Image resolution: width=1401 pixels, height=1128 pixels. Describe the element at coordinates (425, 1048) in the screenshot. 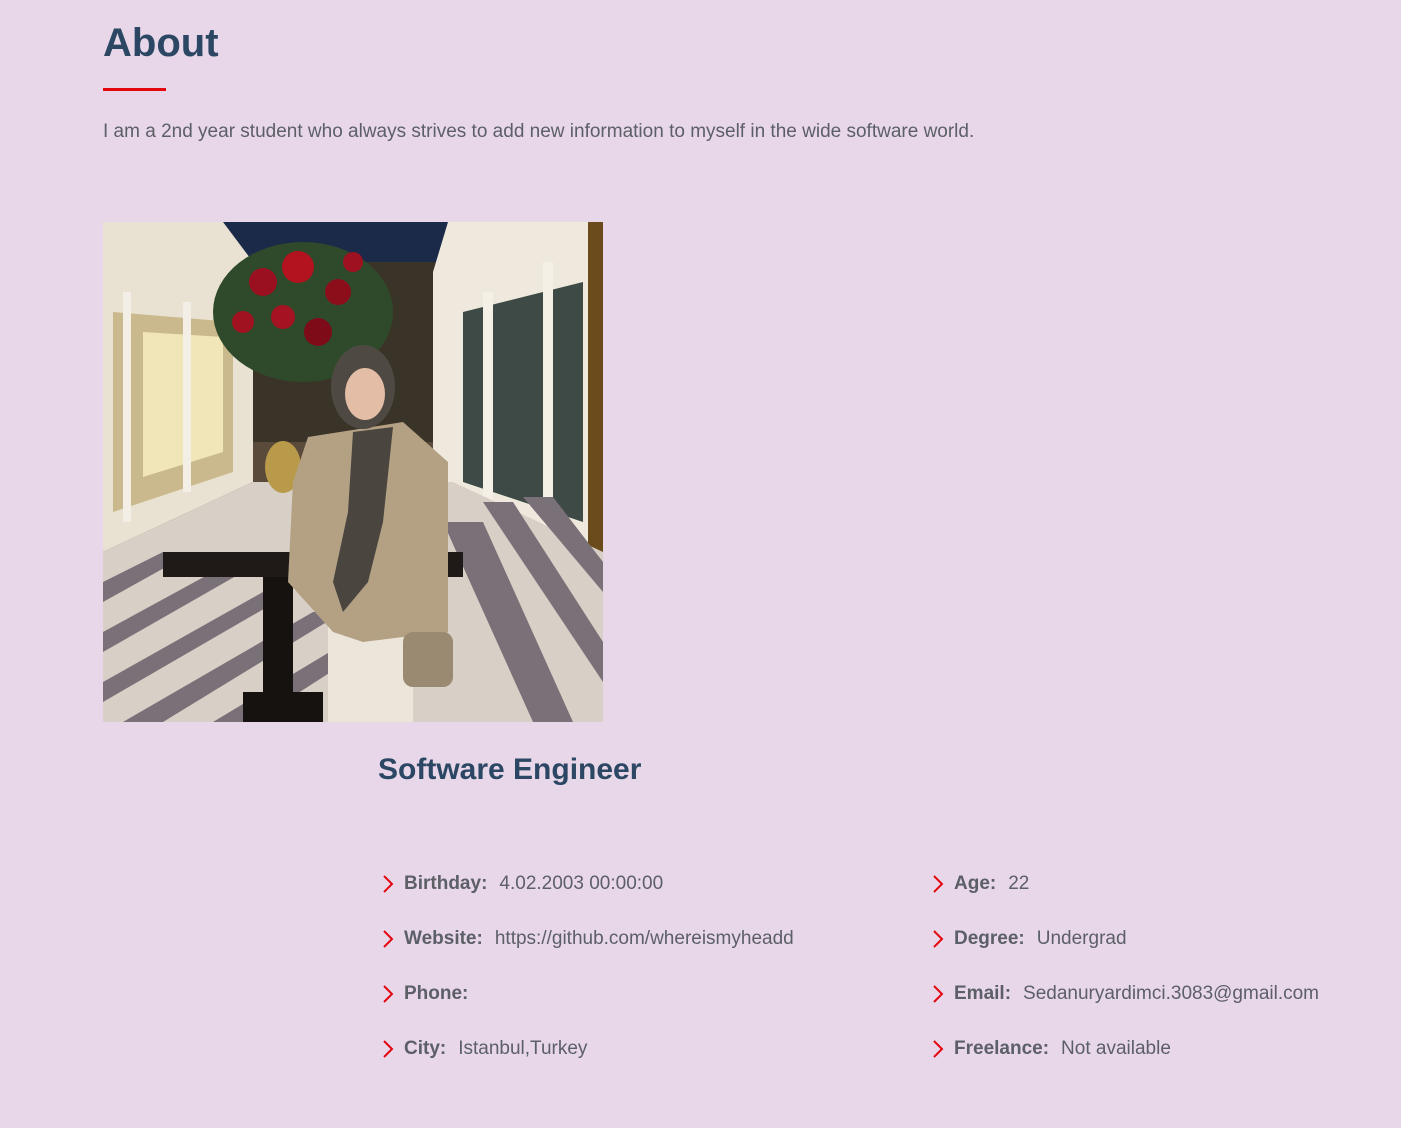

I see `info-label: City:` at that location.